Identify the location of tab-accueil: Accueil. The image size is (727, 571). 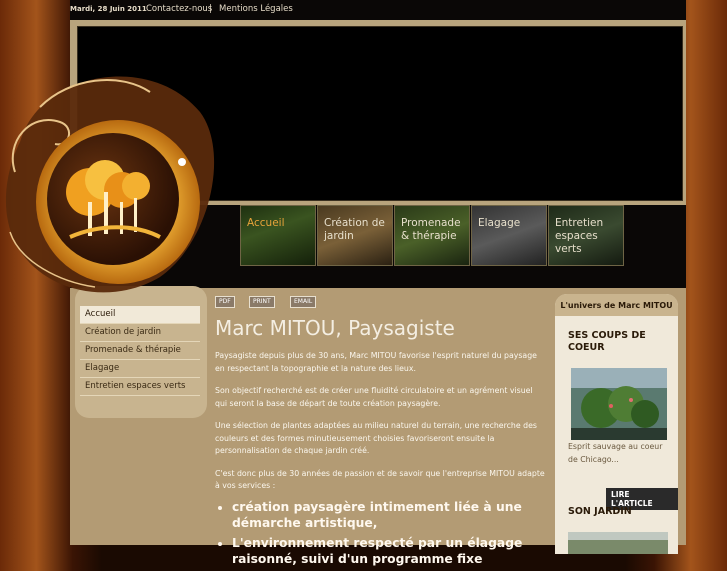
(278, 235).